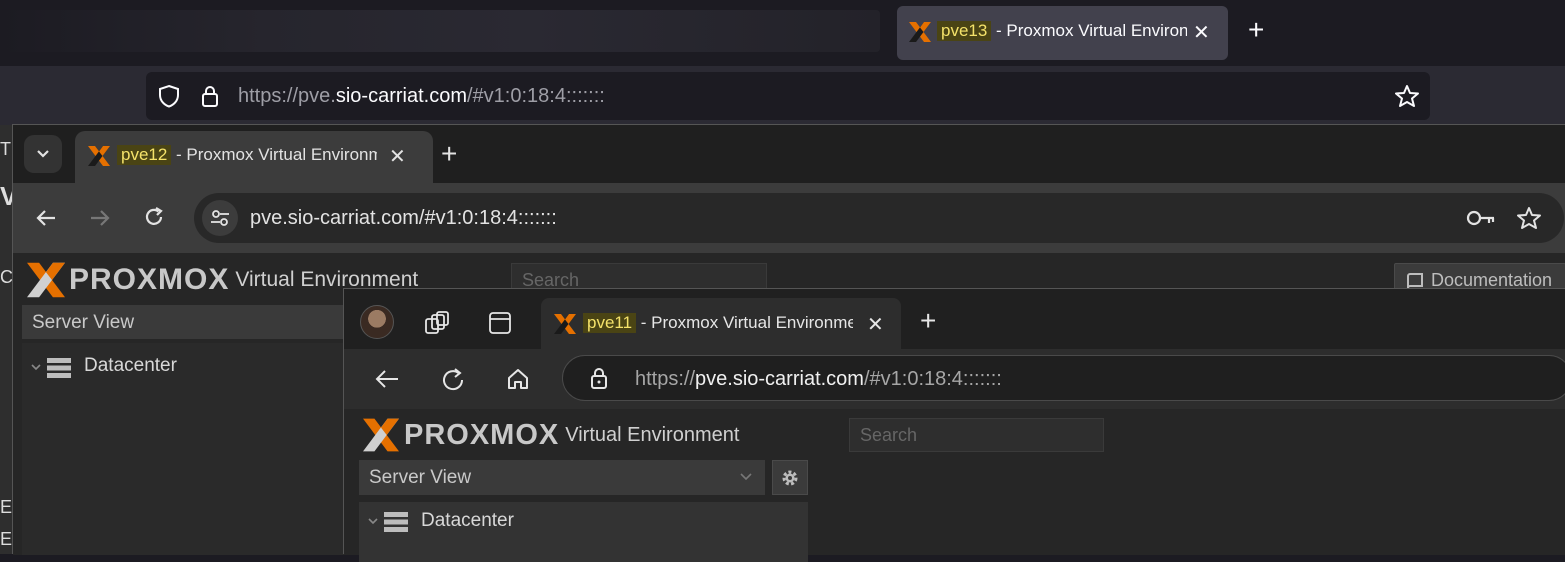  Describe the element at coordinates (440, 31) in the screenshot. I see `blurred-tabs-area` at that location.